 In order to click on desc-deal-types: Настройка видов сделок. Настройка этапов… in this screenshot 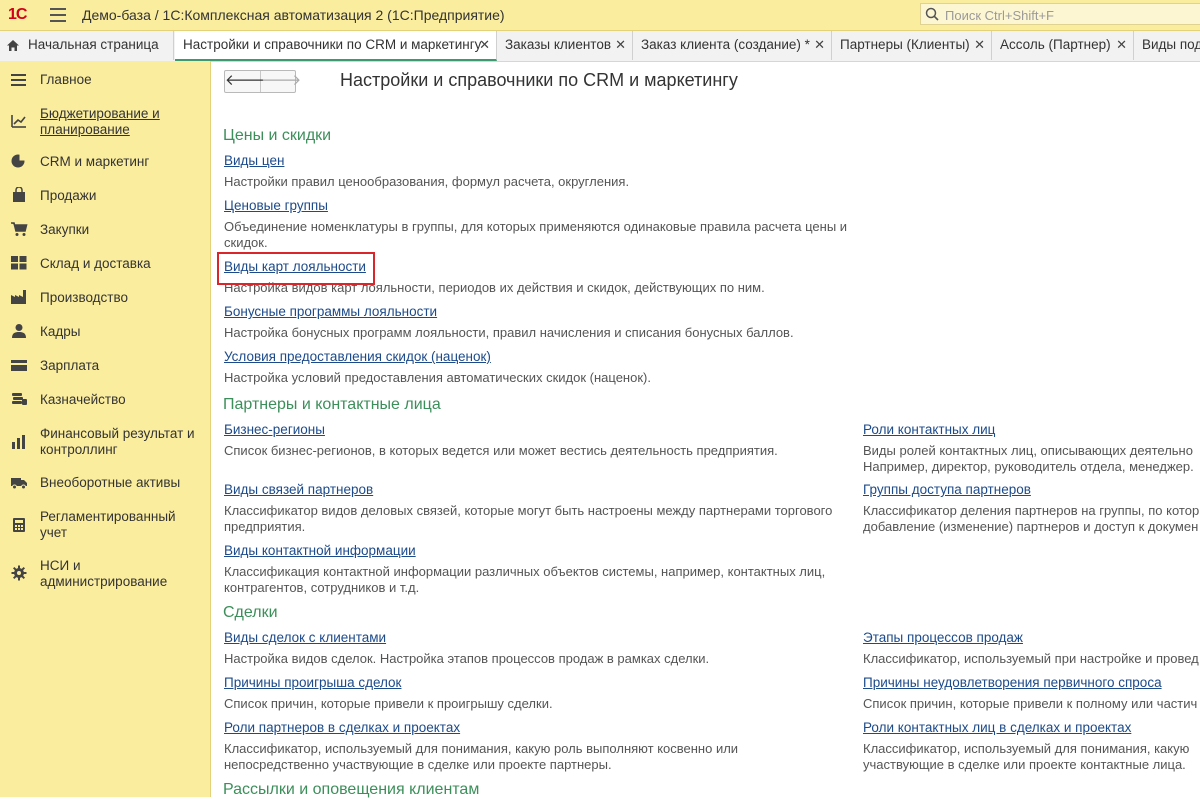, I will do `click(467, 658)`.